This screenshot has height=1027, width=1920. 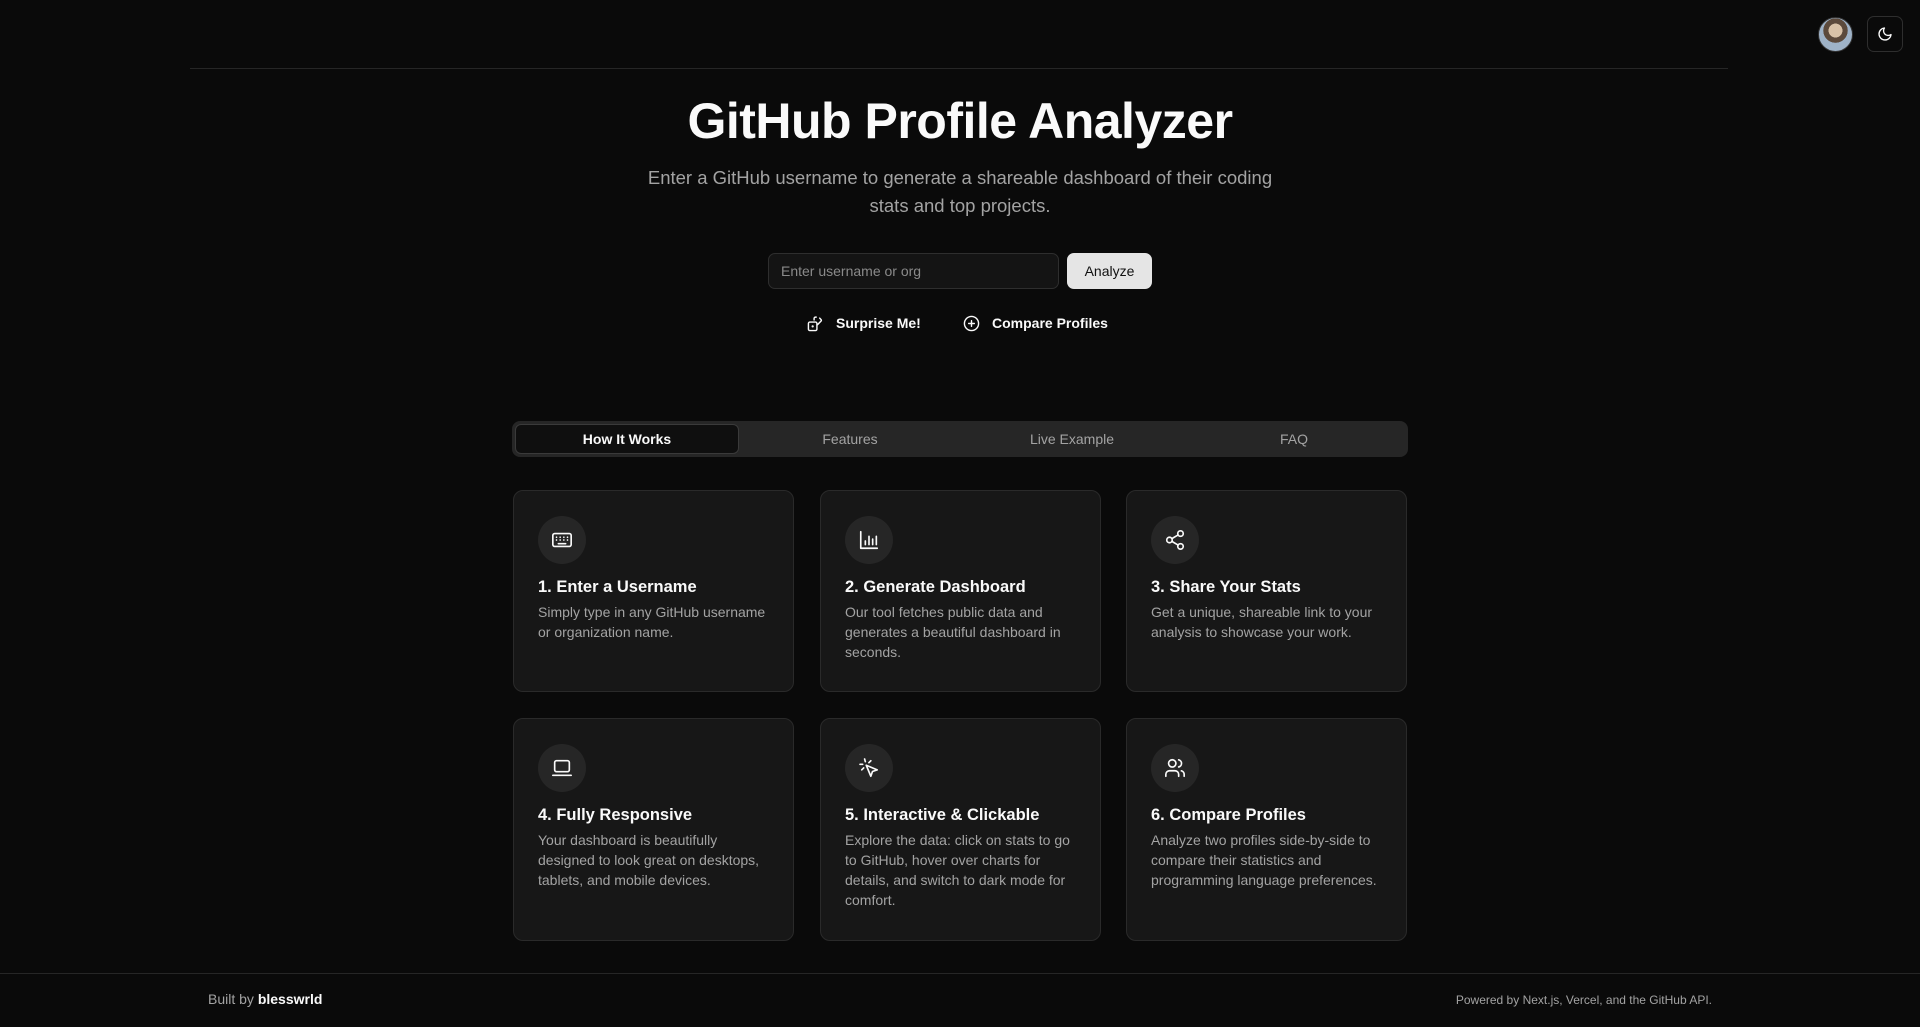 I want to click on analyze-button: Analyze, so click(x=1109, y=271).